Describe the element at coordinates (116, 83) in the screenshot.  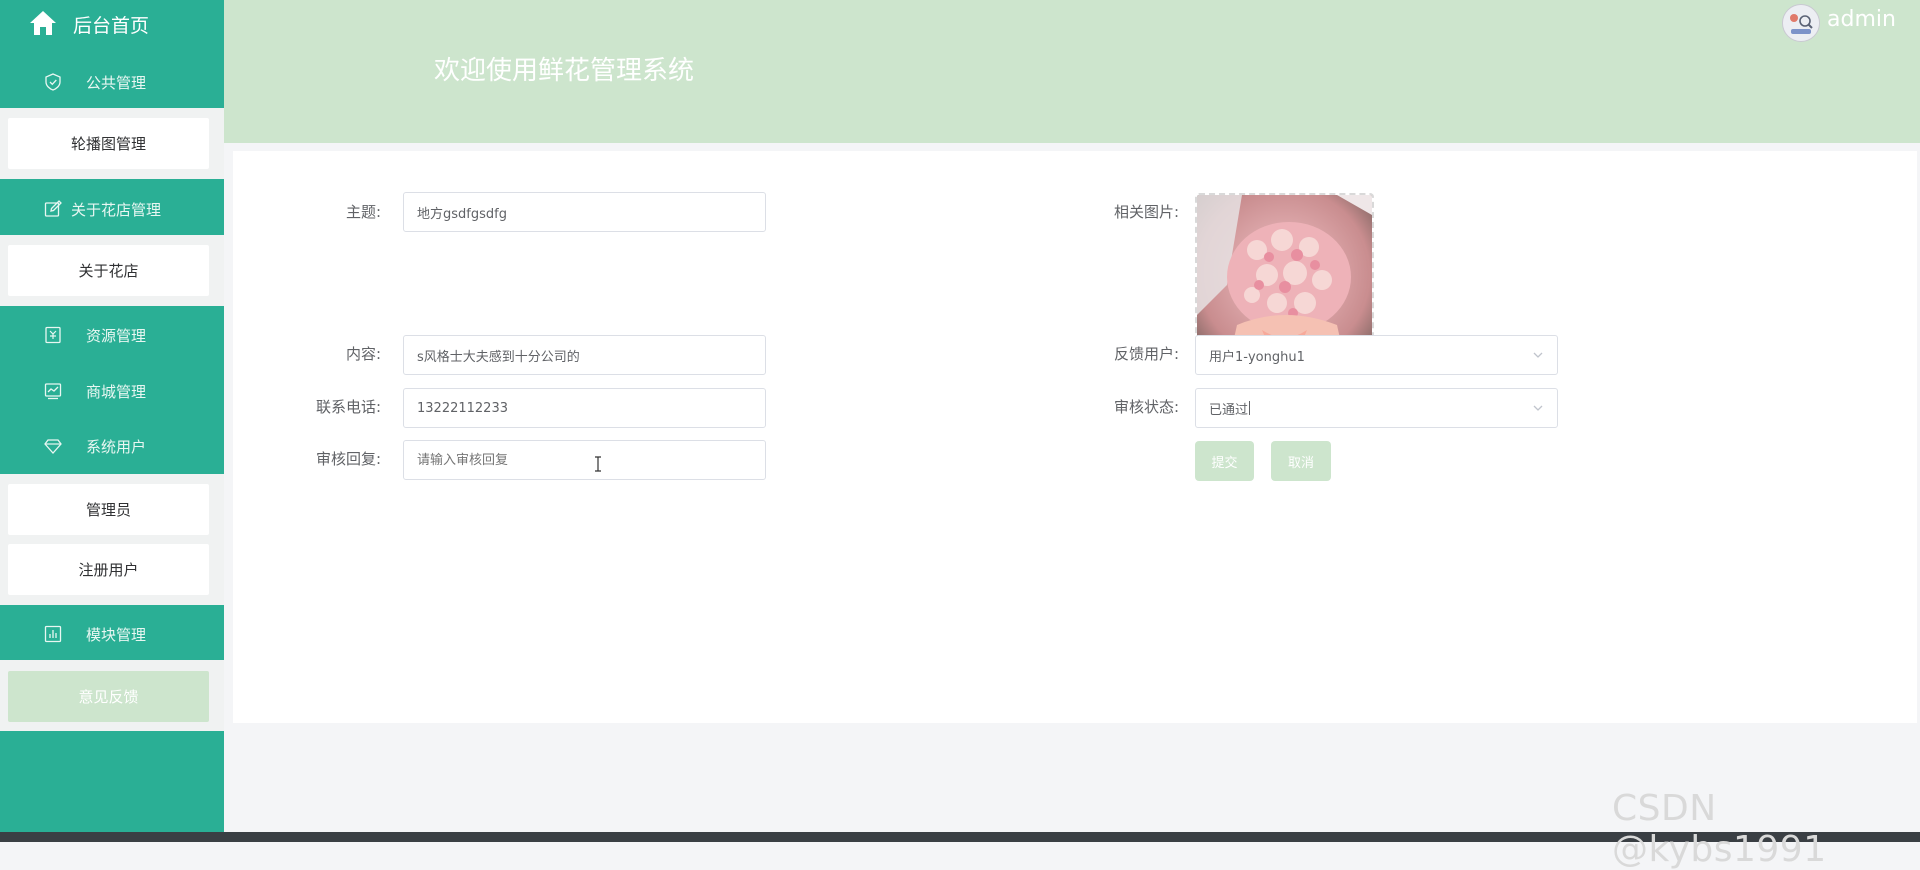
I see `sidebar-group-label: 公共管理` at that location.